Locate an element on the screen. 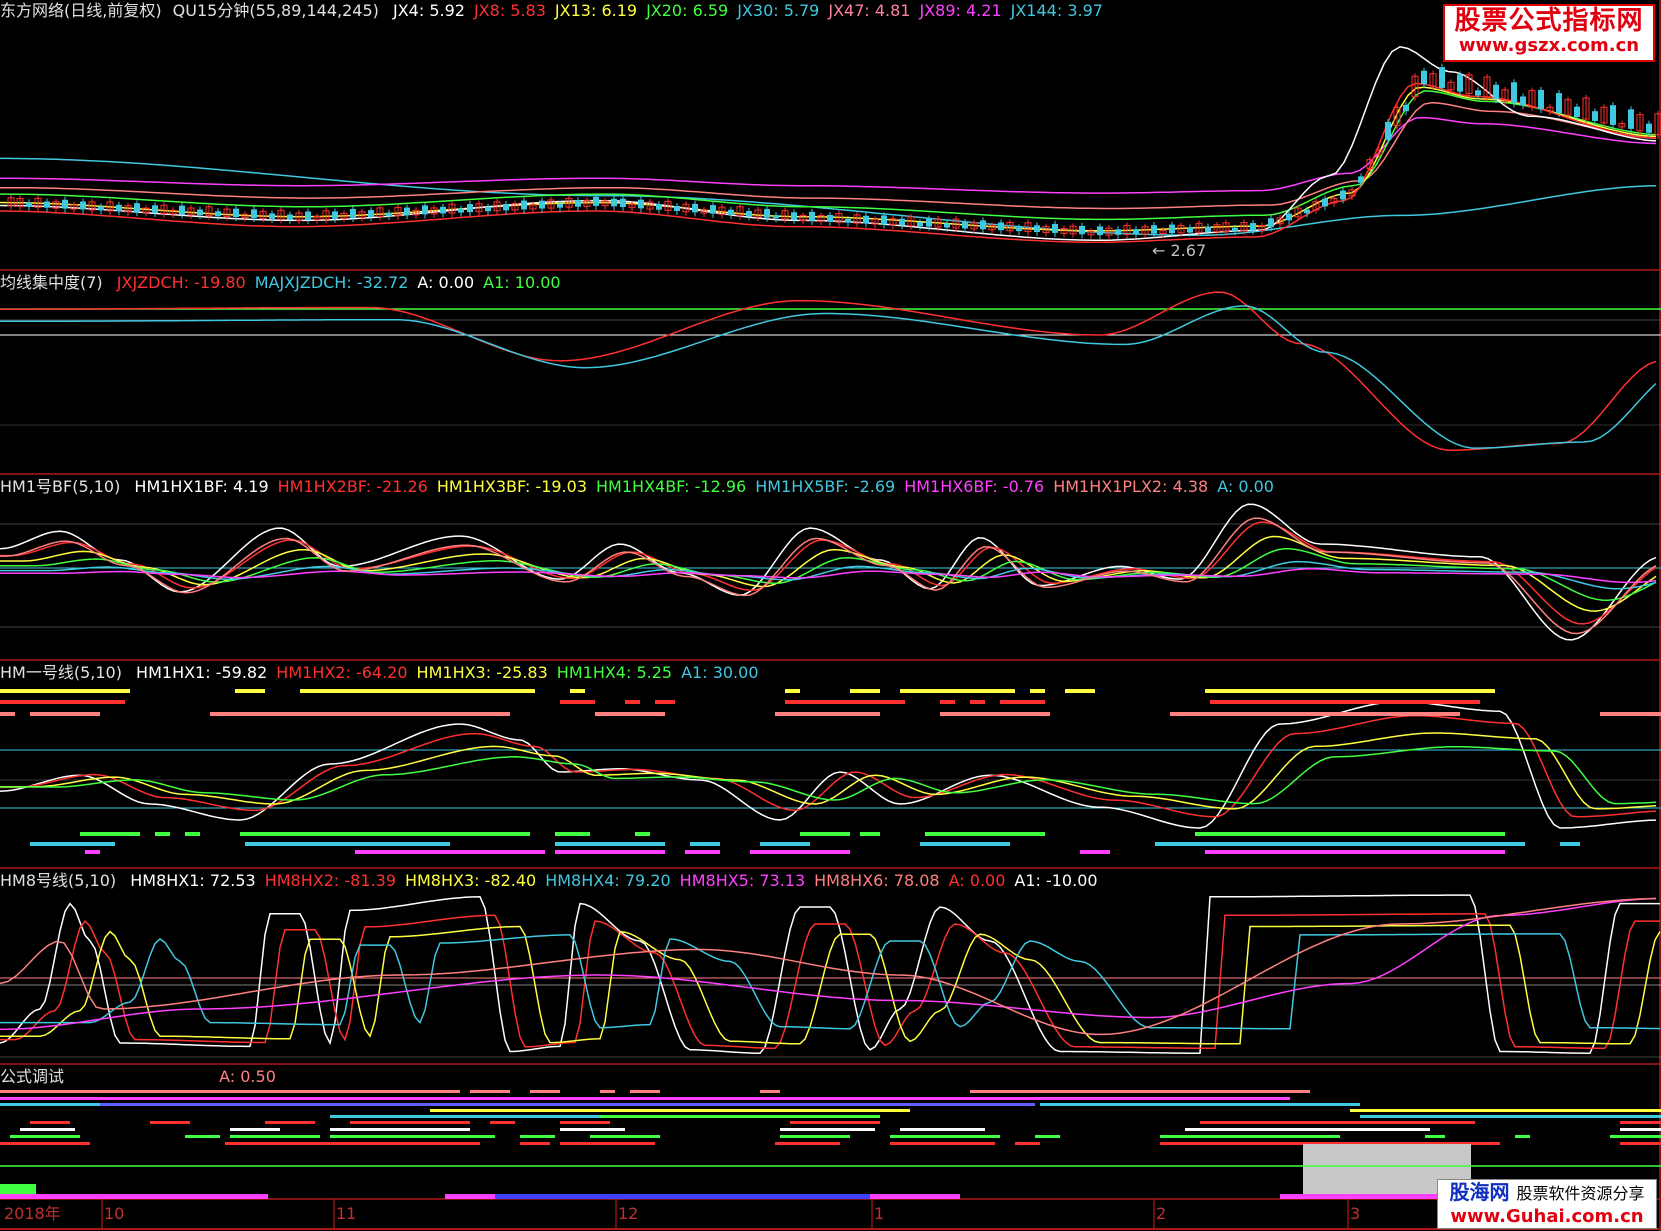  indicator-value: HM8HX2: -81.39 is located at coordinates (330, 880).